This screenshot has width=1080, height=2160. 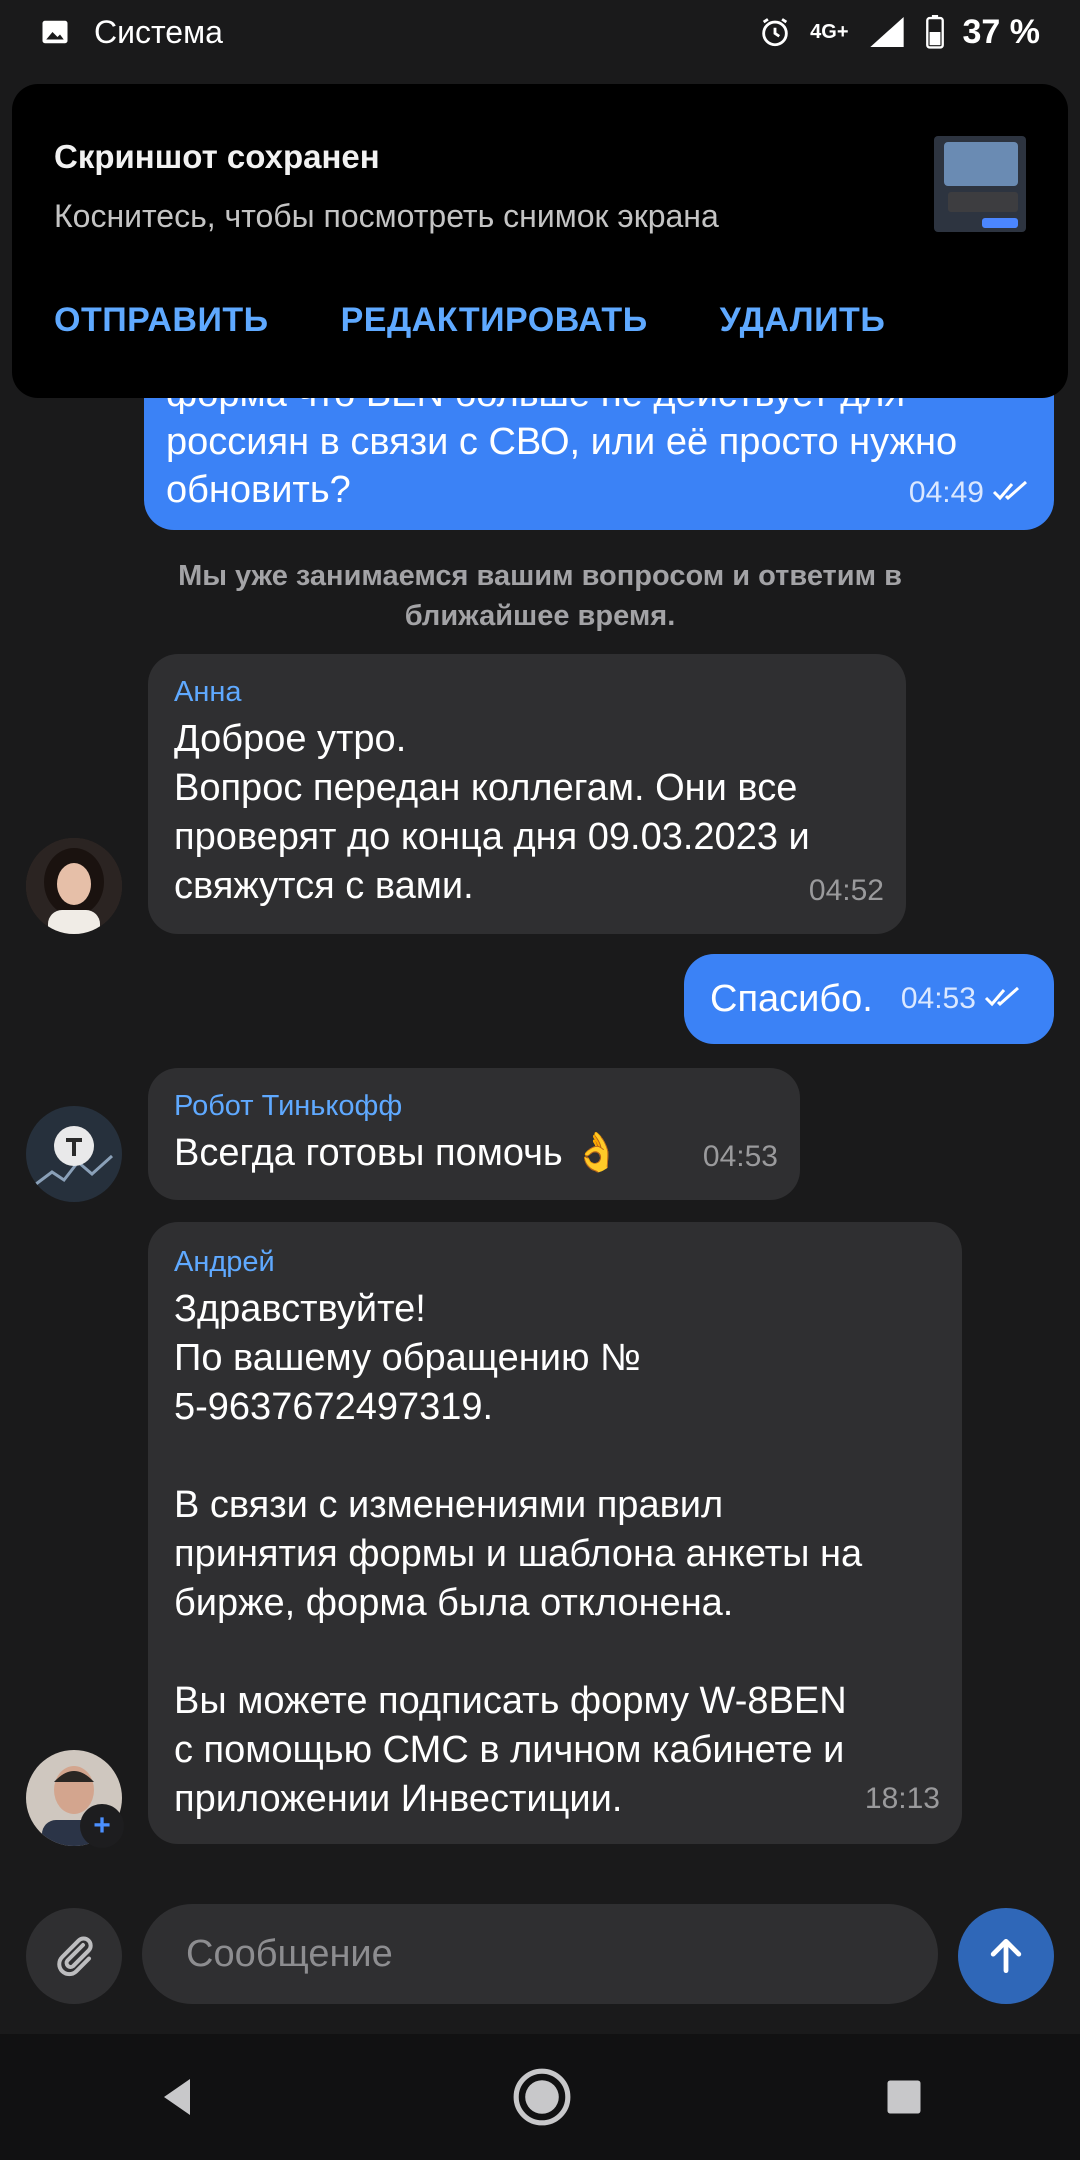 What do you see at coordinates (397, 1153) in the screenshot?
I see `message-text: Всегда готовы помочь 👌` at bounding box center [397, 1153].